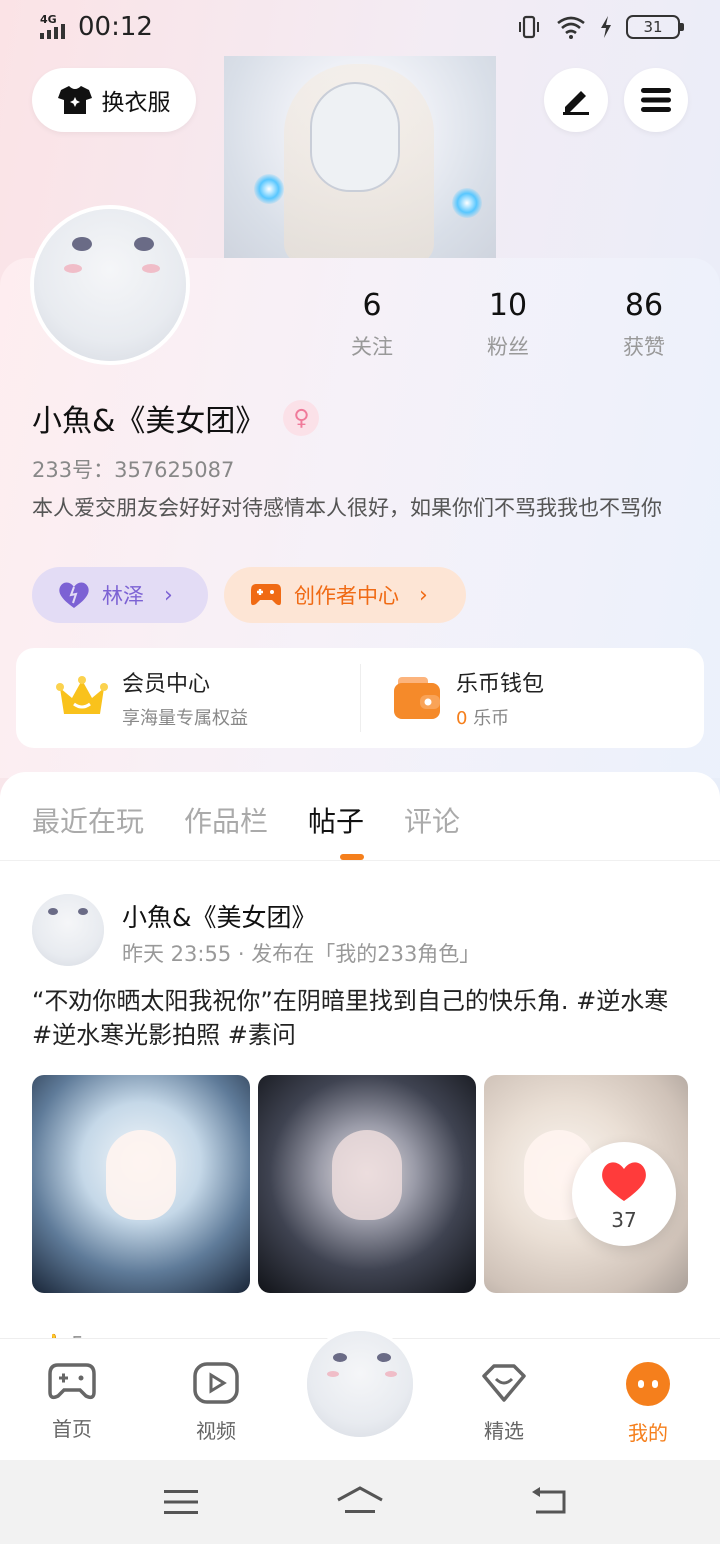 The width and height of the screenshot is (720, 1544). Describe the element at coordinates (174, 470) in the screenshot. I see `user-id-value: 357625087` at that location.